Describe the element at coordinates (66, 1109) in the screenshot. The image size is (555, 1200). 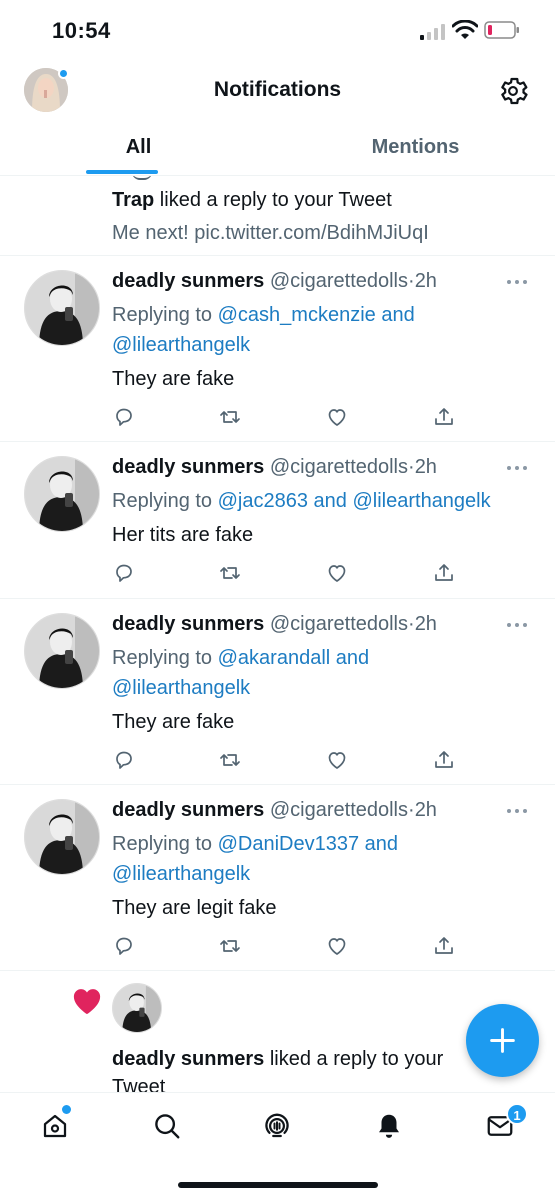
I see `home-unread-dot` at that location.